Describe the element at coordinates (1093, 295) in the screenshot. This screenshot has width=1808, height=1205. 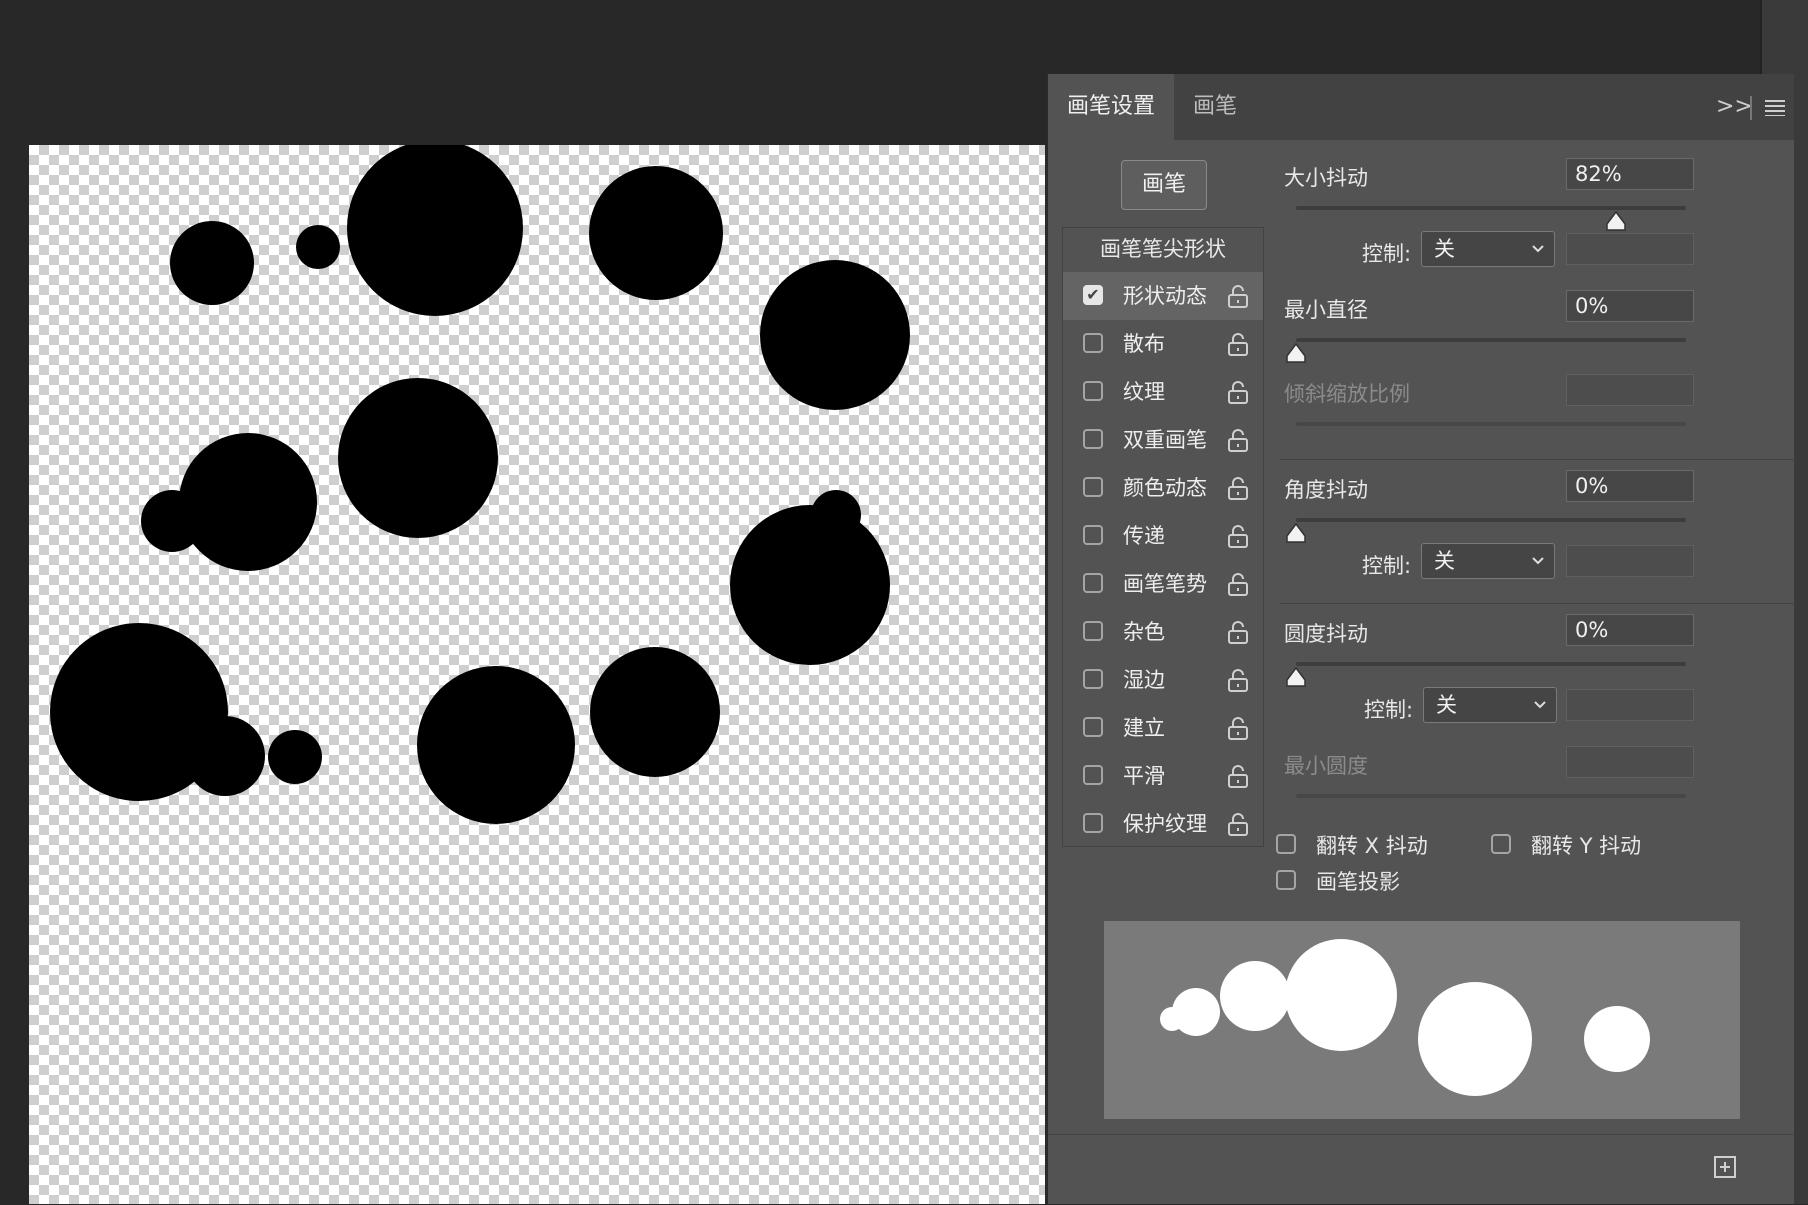
I see `option-checkbox: ✔` at that location.